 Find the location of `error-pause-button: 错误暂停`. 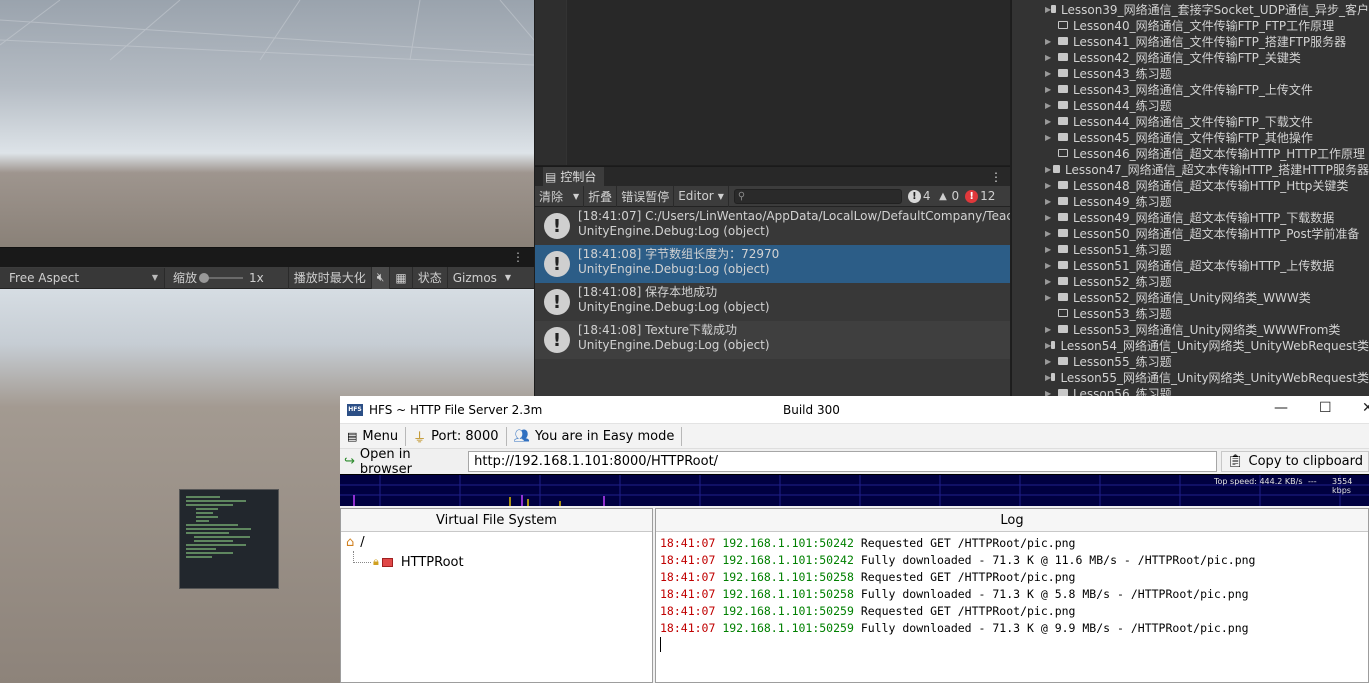

error-pause-button: 错误暂停 is located at coordinates (646, 196).